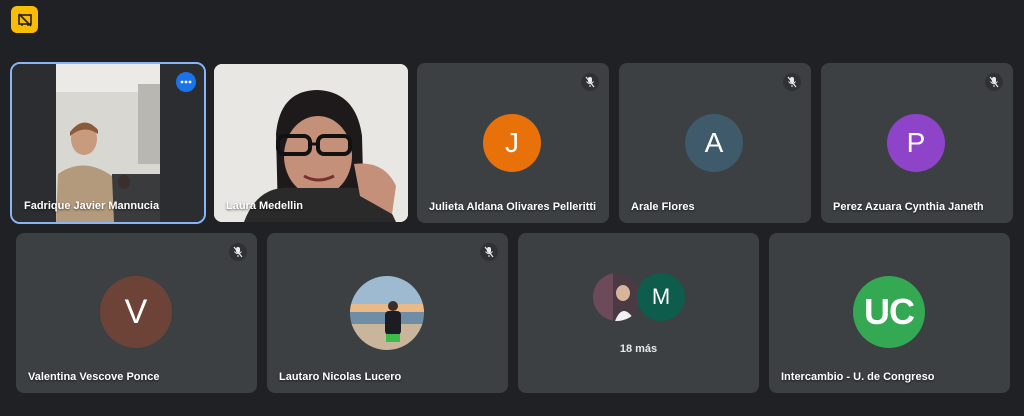  I want to click on participant-avatar: P, so click(916, 143).